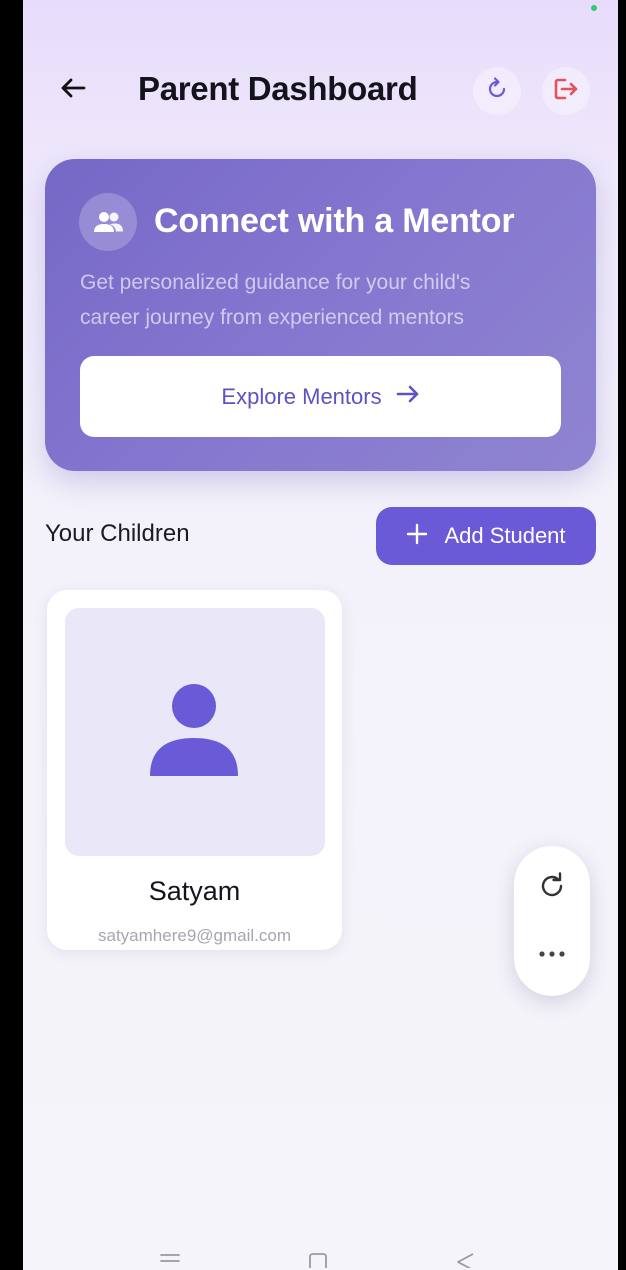 This screenshot has width=626, height=1270. I want to click on logout-button, so click(566, 91).